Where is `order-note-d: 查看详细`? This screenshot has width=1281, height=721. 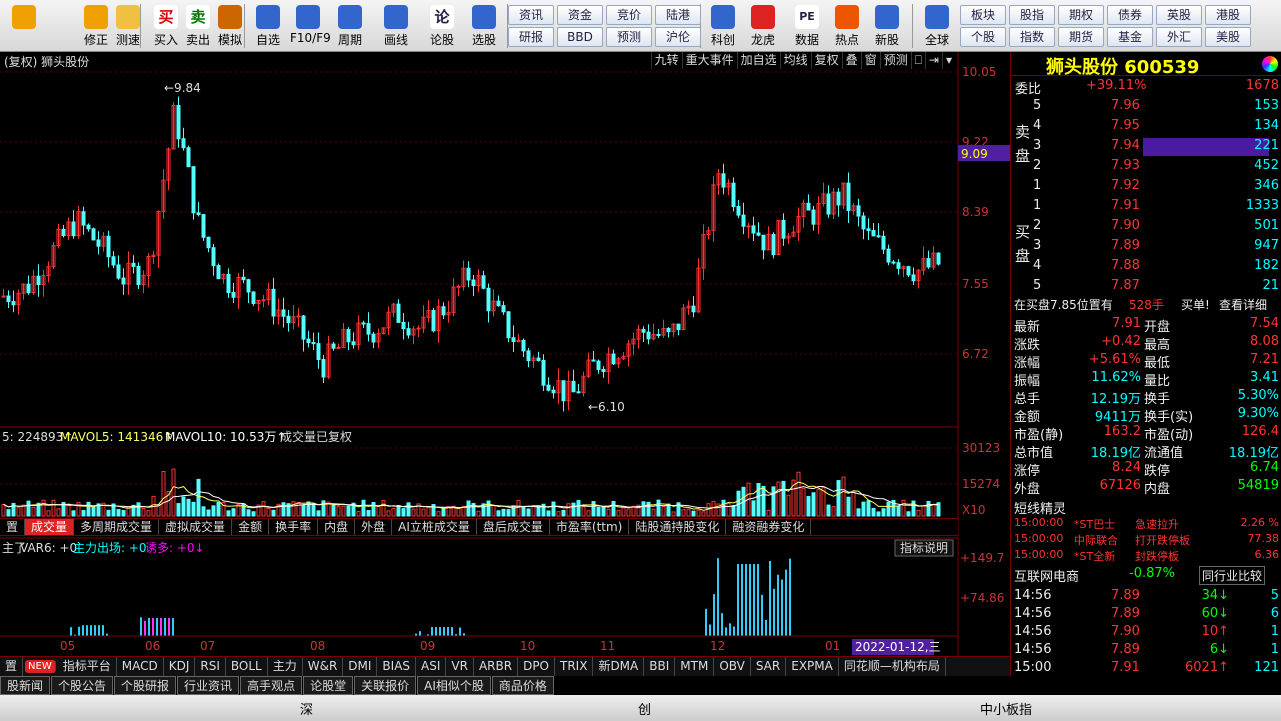
order-note-d: 查看详细 is located at coordinates (1243, 304).